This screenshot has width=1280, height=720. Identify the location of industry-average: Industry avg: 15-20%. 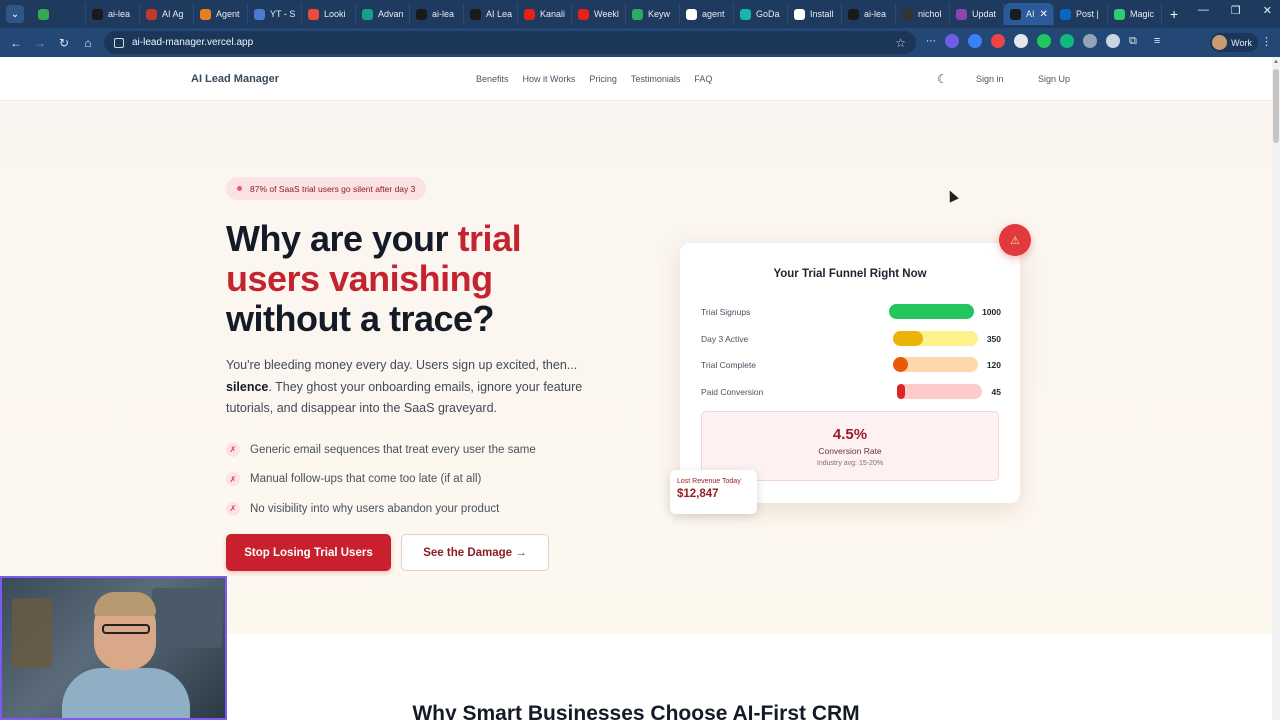
(850, 463).